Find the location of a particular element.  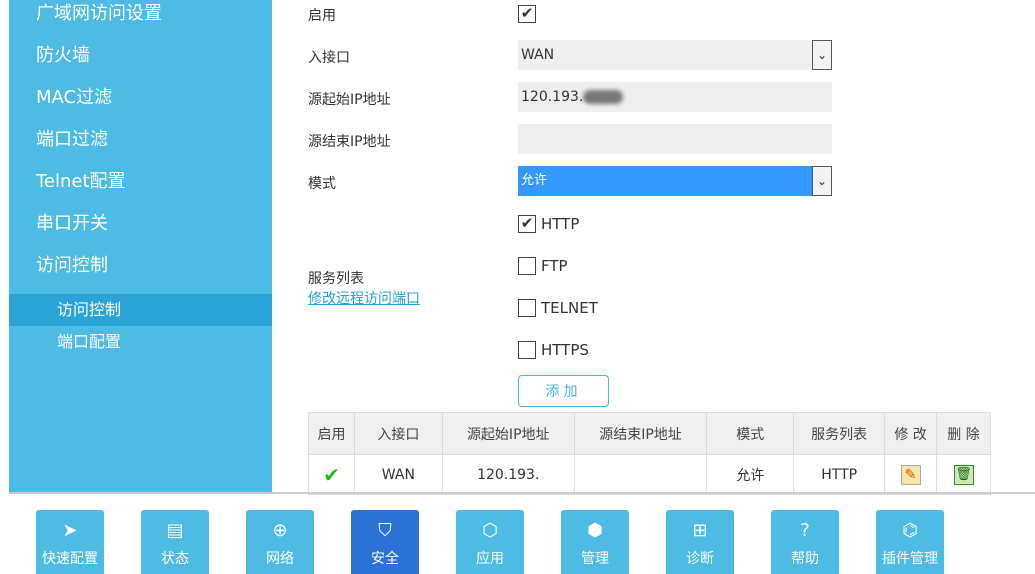

modify-remote-port-link: 修改远程访问端口 is located at coordinates (364, 298).